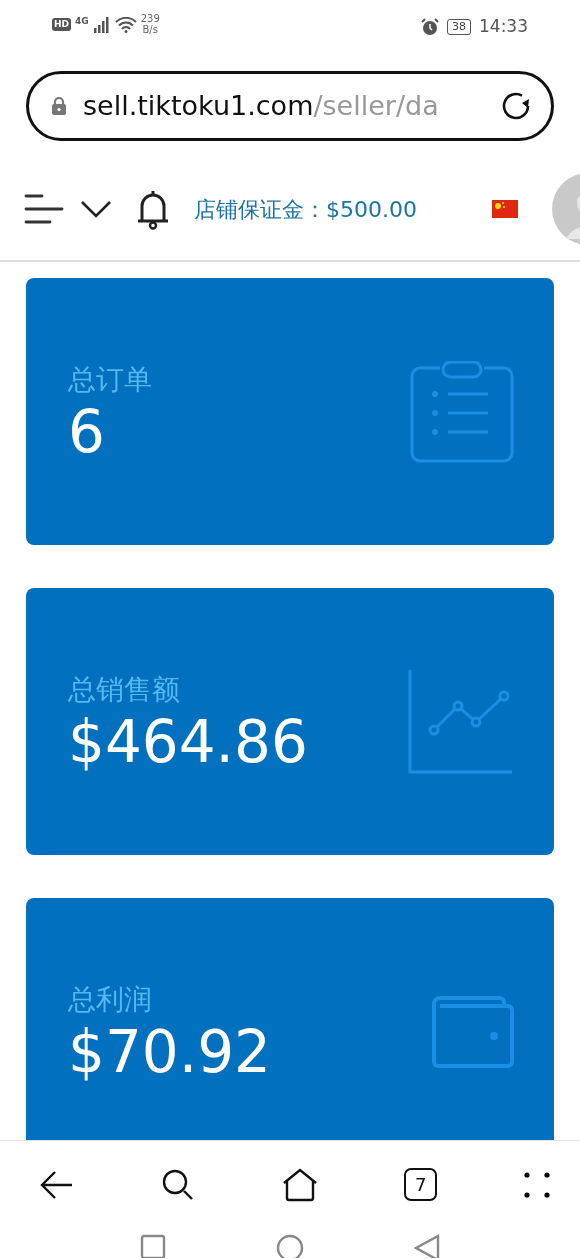 This screenshot has width=580, height=1259. Describe the element at coordinates (61, 24) in the screenshot. I see `hd-badge: HD` at that location.